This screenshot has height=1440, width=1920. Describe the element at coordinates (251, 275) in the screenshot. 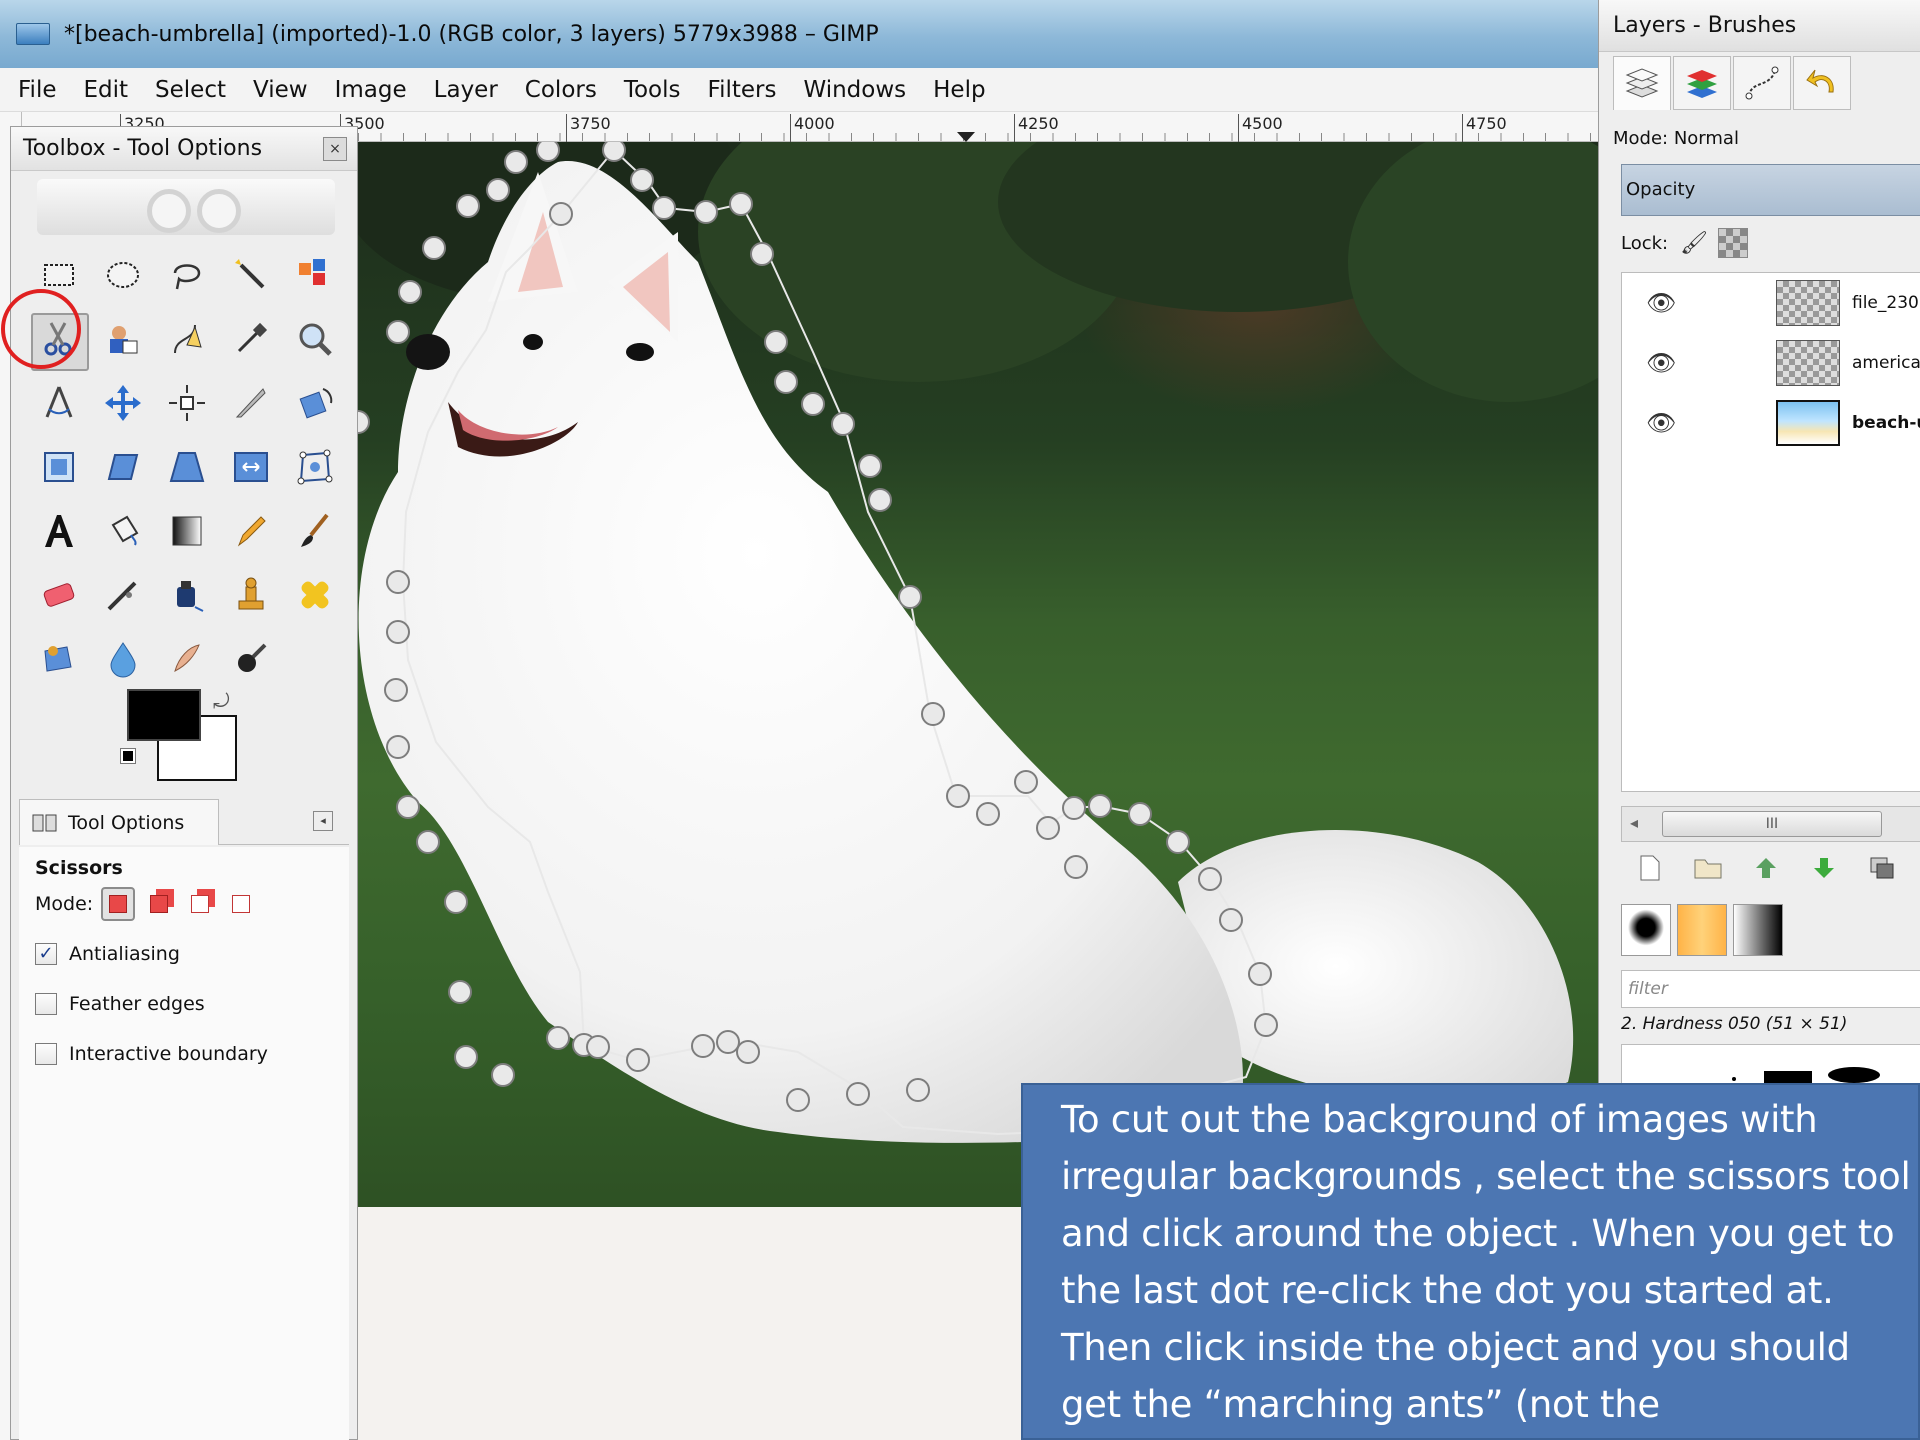

I see `fuzzy-select-tool` at that location.